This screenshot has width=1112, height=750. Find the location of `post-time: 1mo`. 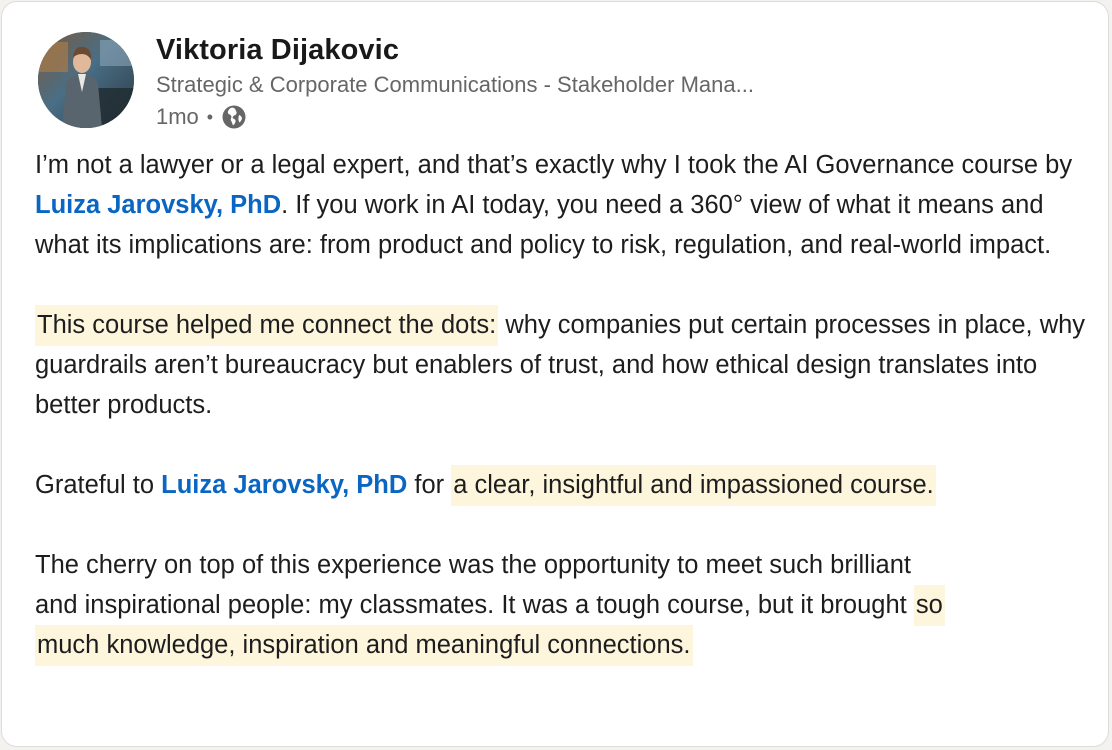

post-time: 1mo is located at coordinates (177, 117).